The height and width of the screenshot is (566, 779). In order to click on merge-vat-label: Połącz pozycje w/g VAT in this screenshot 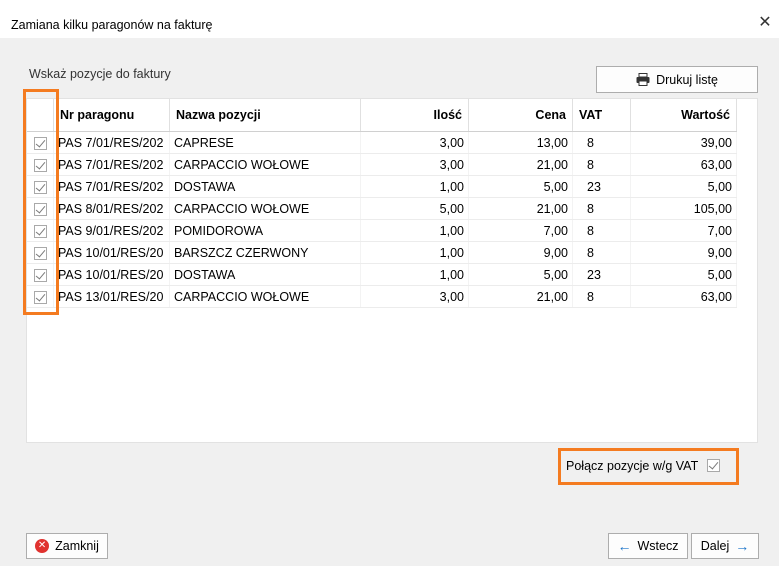, I will do `click(632, 466)`.